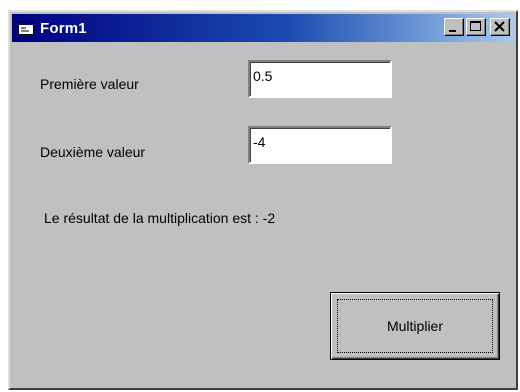 This screenshot has width=520, height=392. I want to click on multiply-button: Multiplier, so click(415, 326).